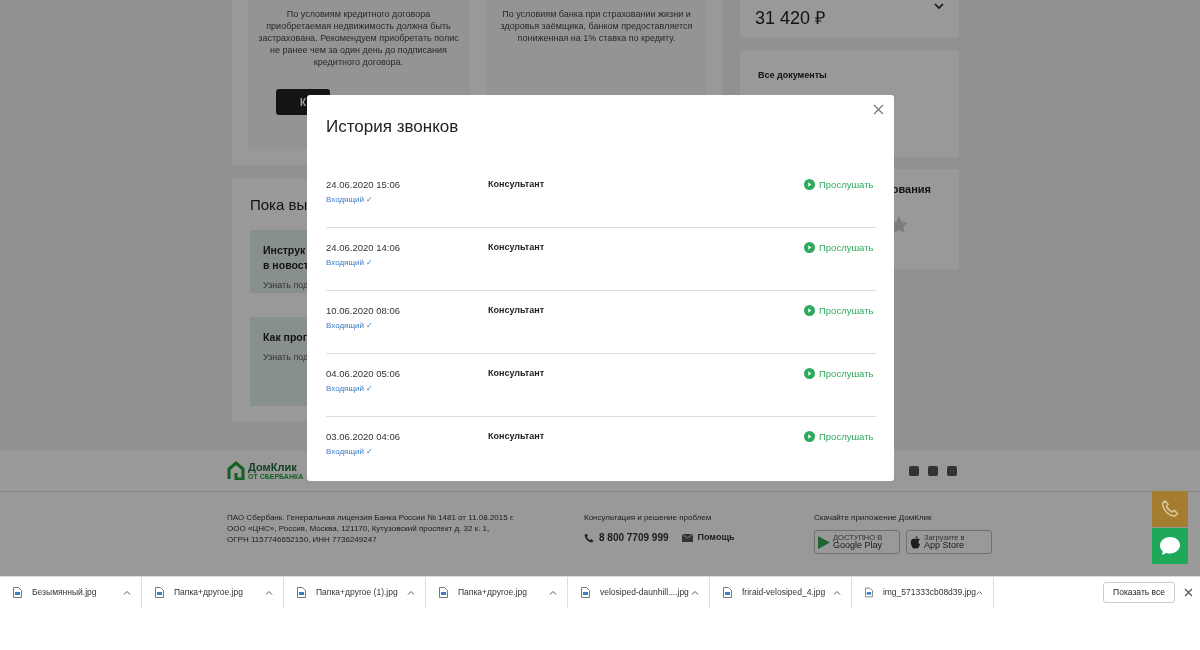 The image size is (1200, 650). Describe the element at coordinates (716, 537) in the screenshot. I see `help-link: Помощь` at that location.